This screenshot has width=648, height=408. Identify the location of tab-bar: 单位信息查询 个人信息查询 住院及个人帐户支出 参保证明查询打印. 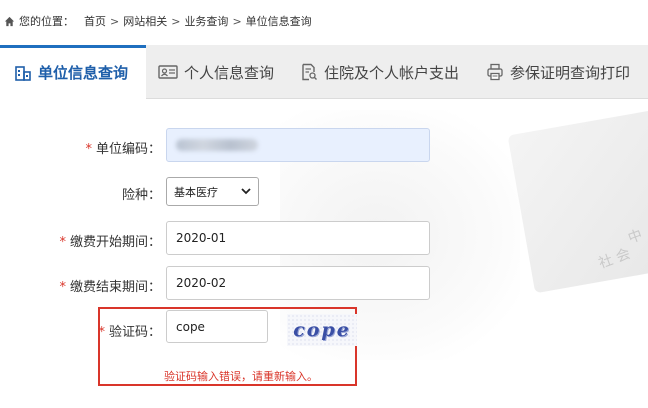
(324, 72).